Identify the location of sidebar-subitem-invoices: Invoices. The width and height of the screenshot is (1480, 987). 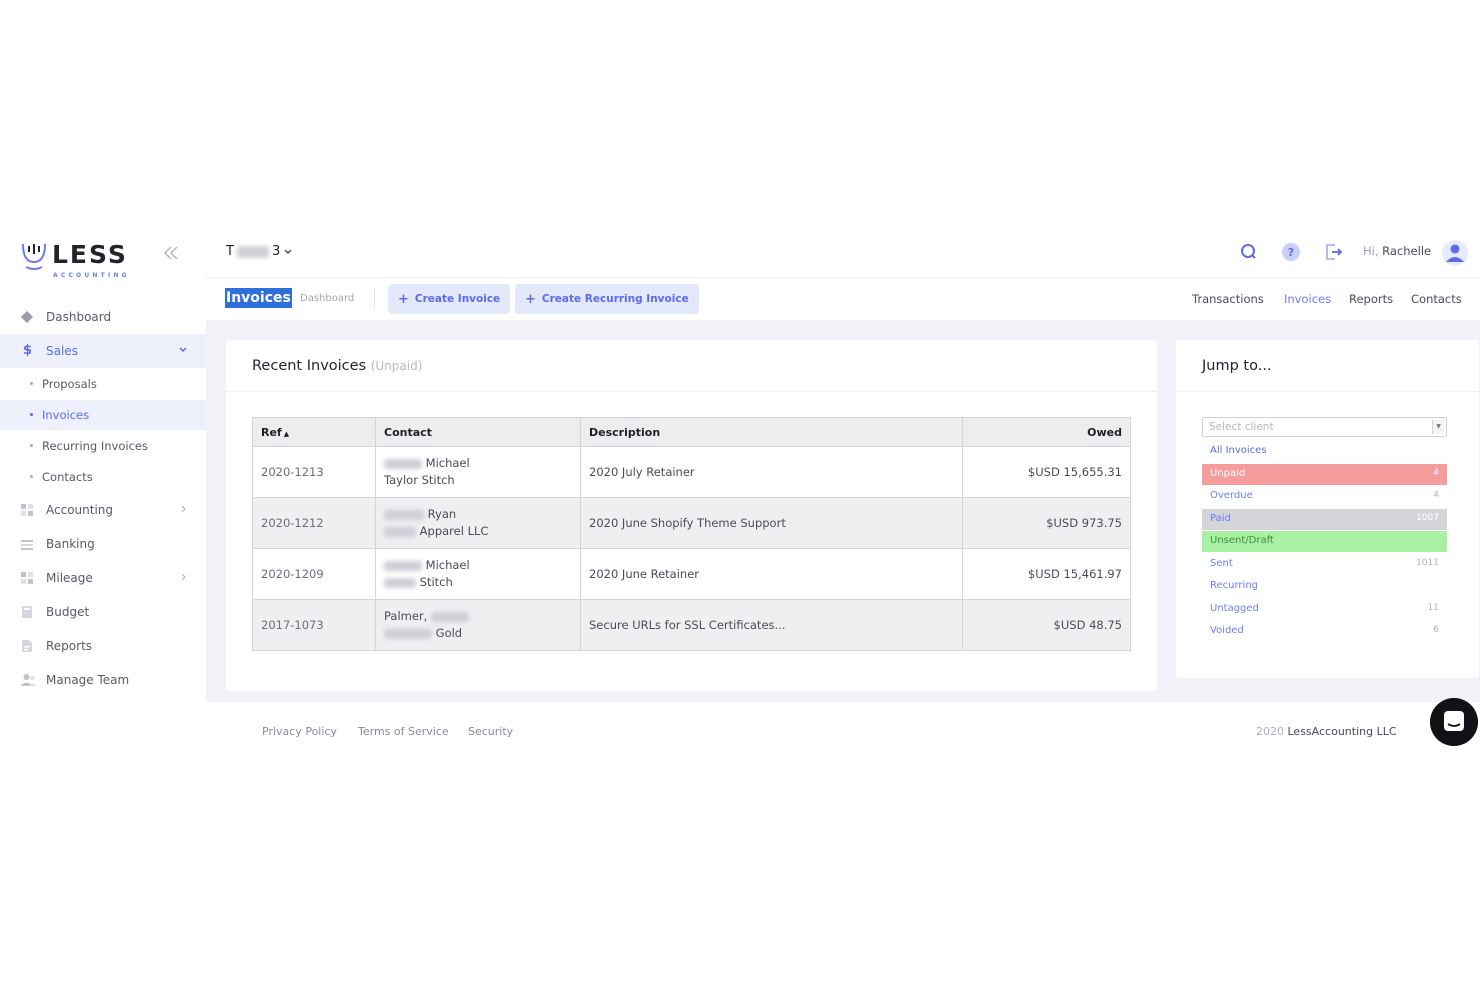
(103, 415).